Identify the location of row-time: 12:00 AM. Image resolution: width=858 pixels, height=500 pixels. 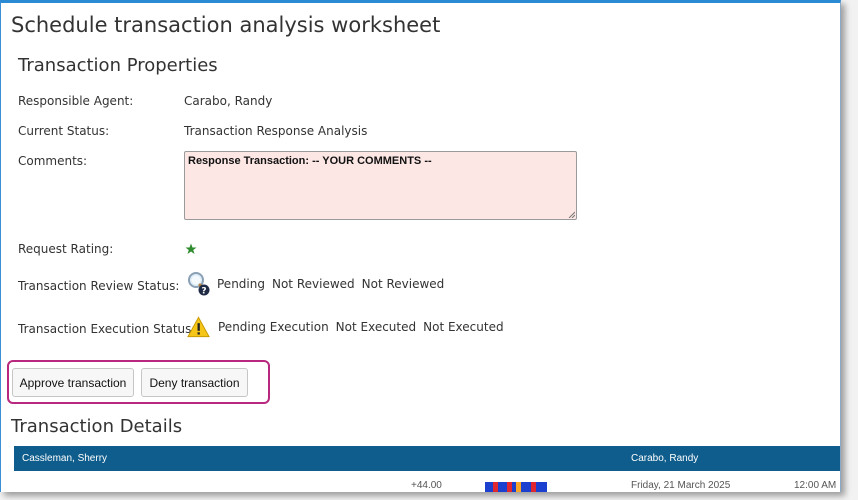
(815, 485).